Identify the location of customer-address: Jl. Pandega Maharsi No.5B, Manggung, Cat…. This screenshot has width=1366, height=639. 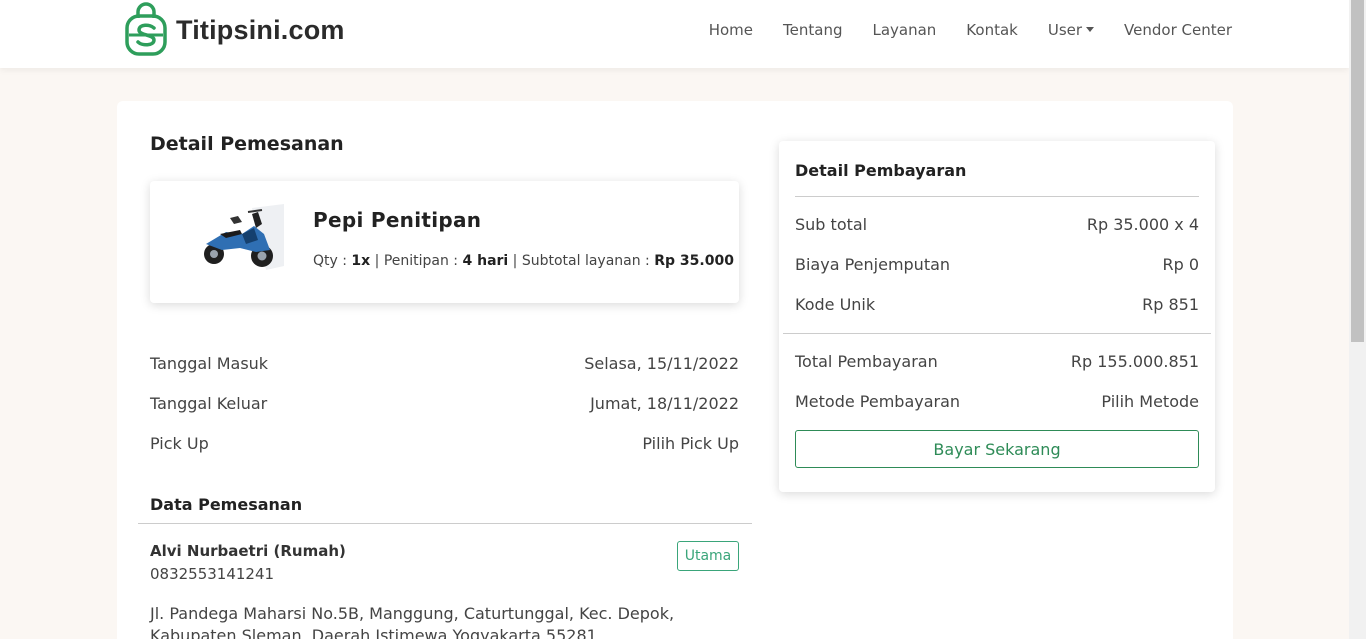
(412, 621).